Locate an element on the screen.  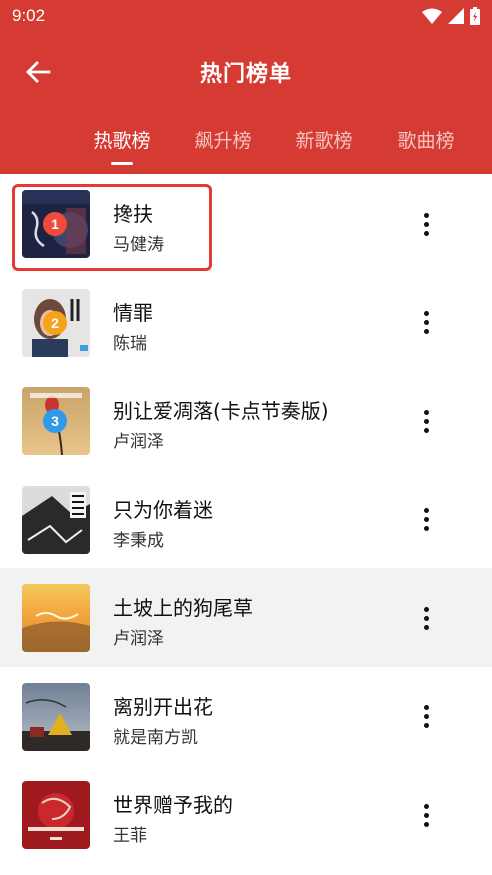
song-row: 世界赠予我的 王菲 is located at coordinates (246, 814).